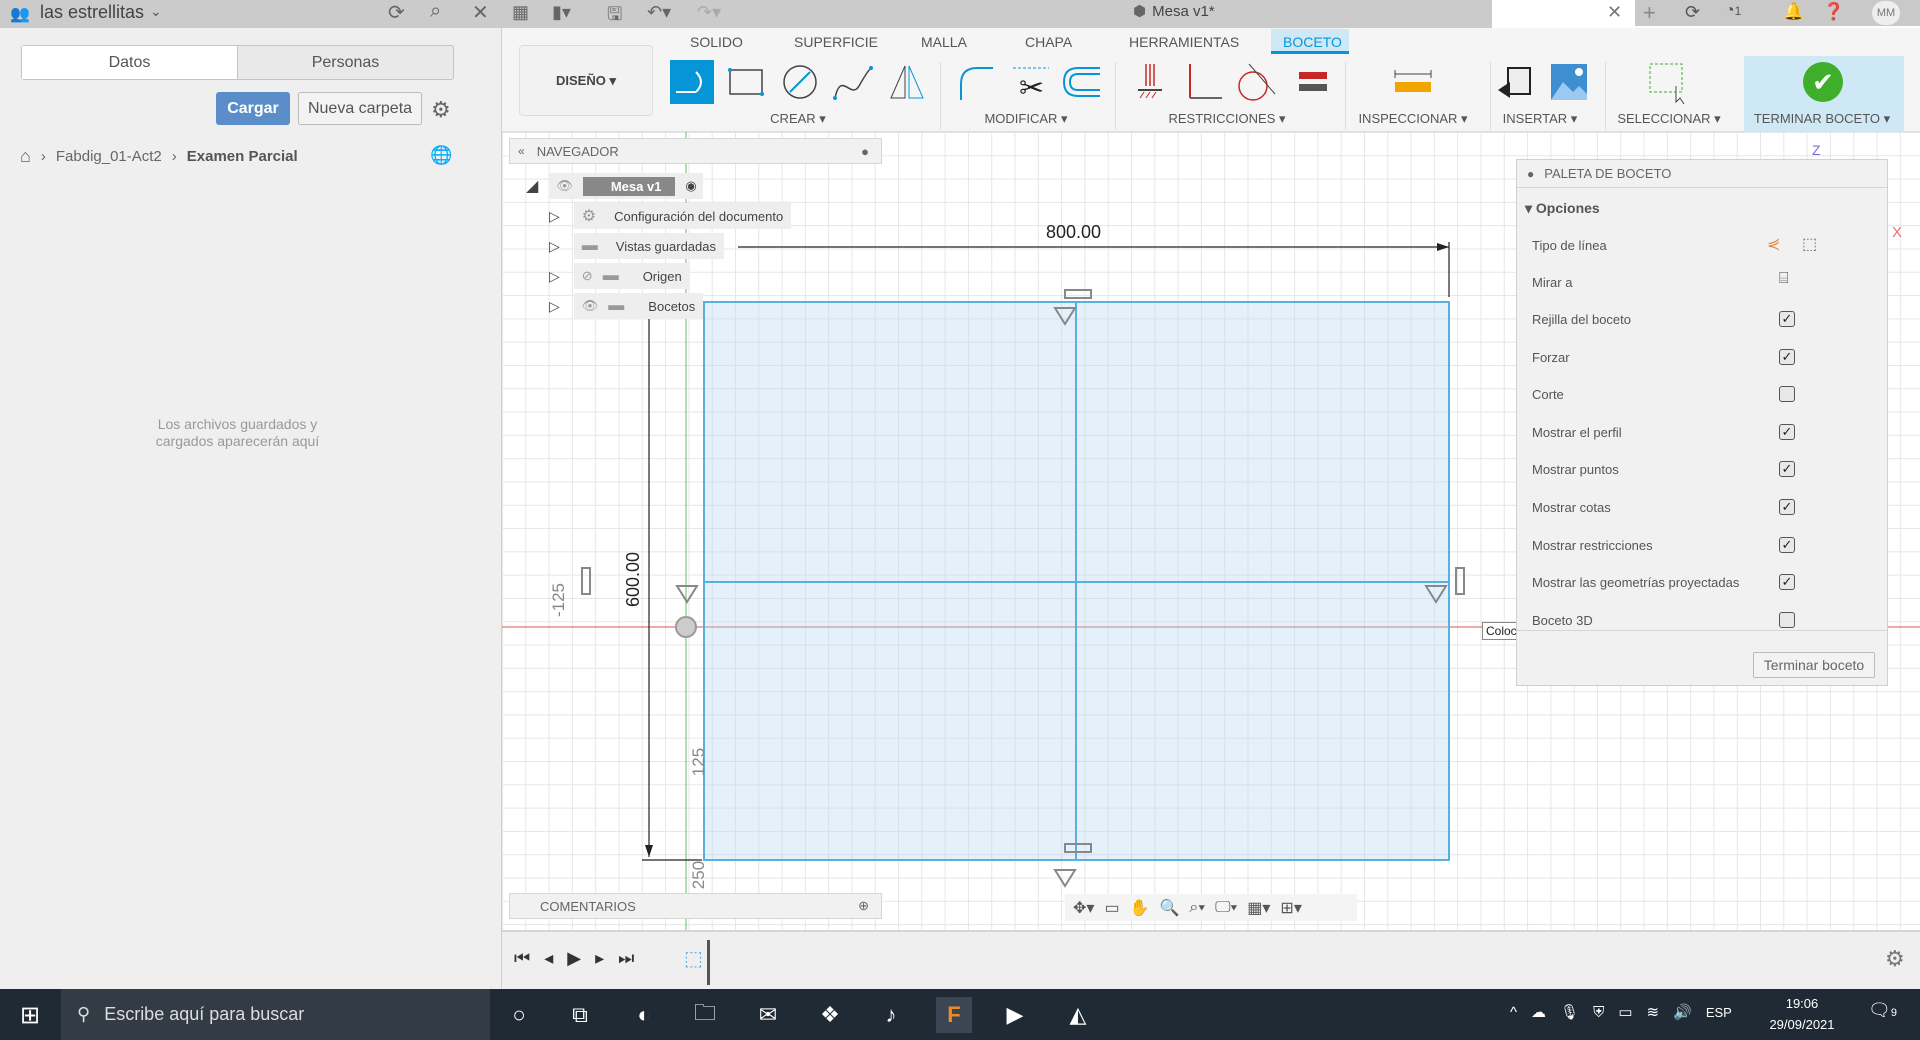 This screenshot has width=1920, height=1040. Describe the element at coordinates (587, 276) in the screenshot. I see `eye-hidden-icon: ⊘` at that location.